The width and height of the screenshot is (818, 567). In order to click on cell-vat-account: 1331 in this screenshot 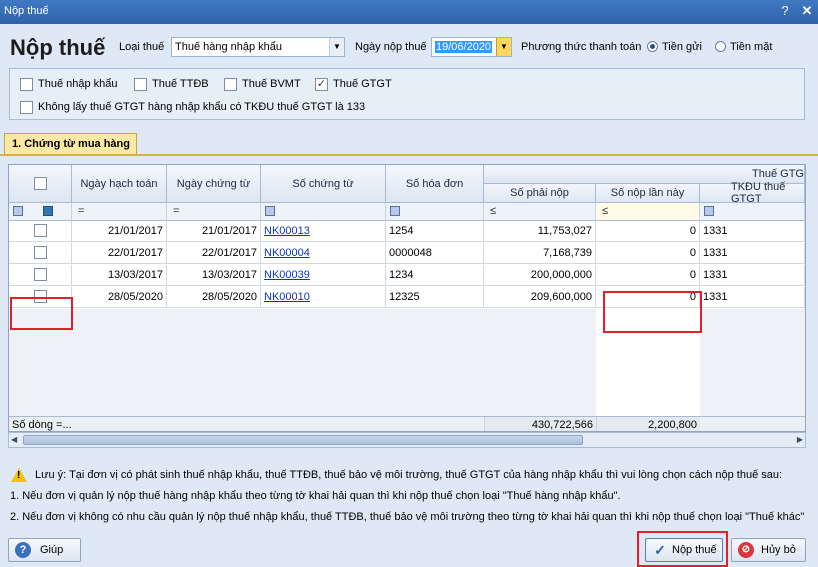, I will do `click(752, 253)`.